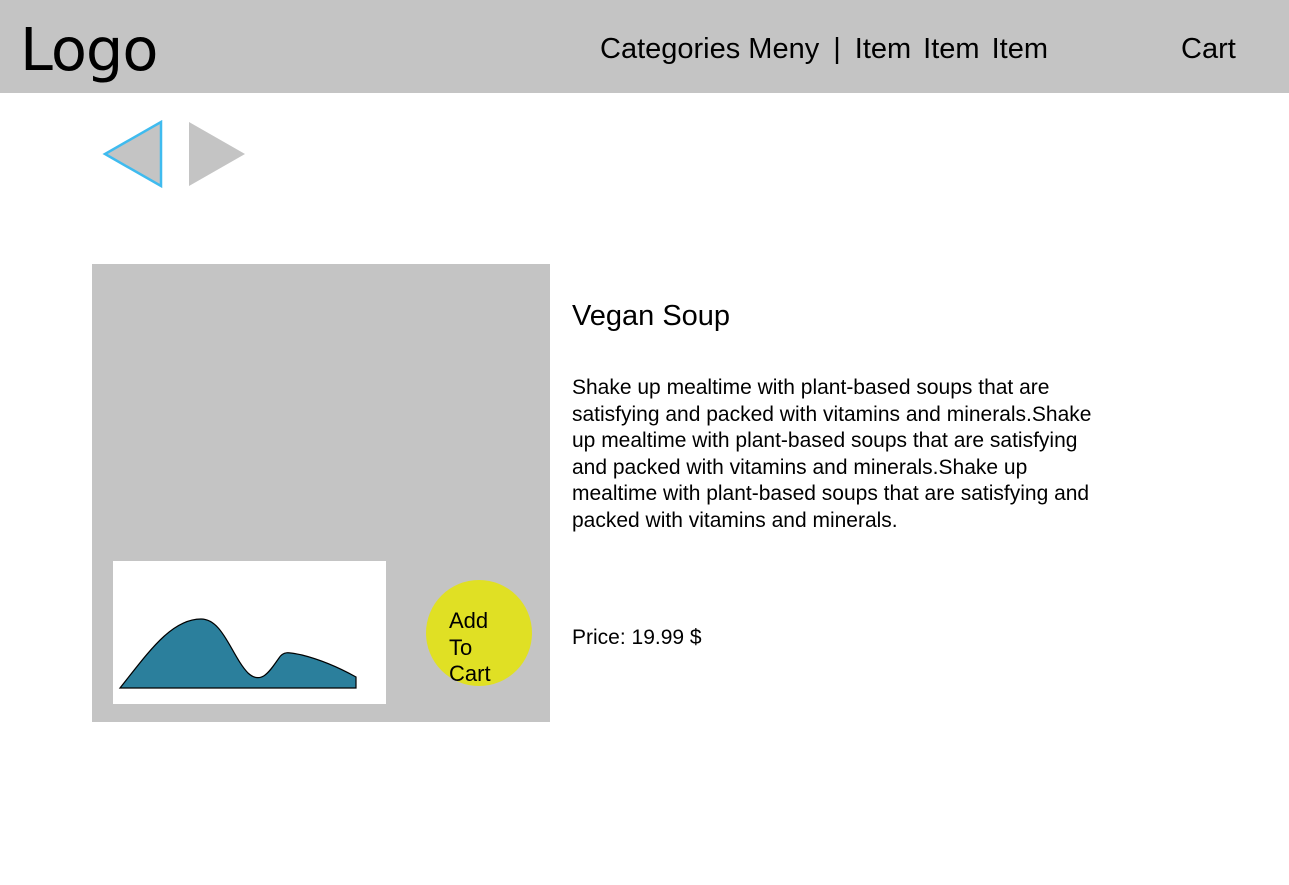  I want to click on add-to-cart-button: Add To Cart, so click(479, 633).